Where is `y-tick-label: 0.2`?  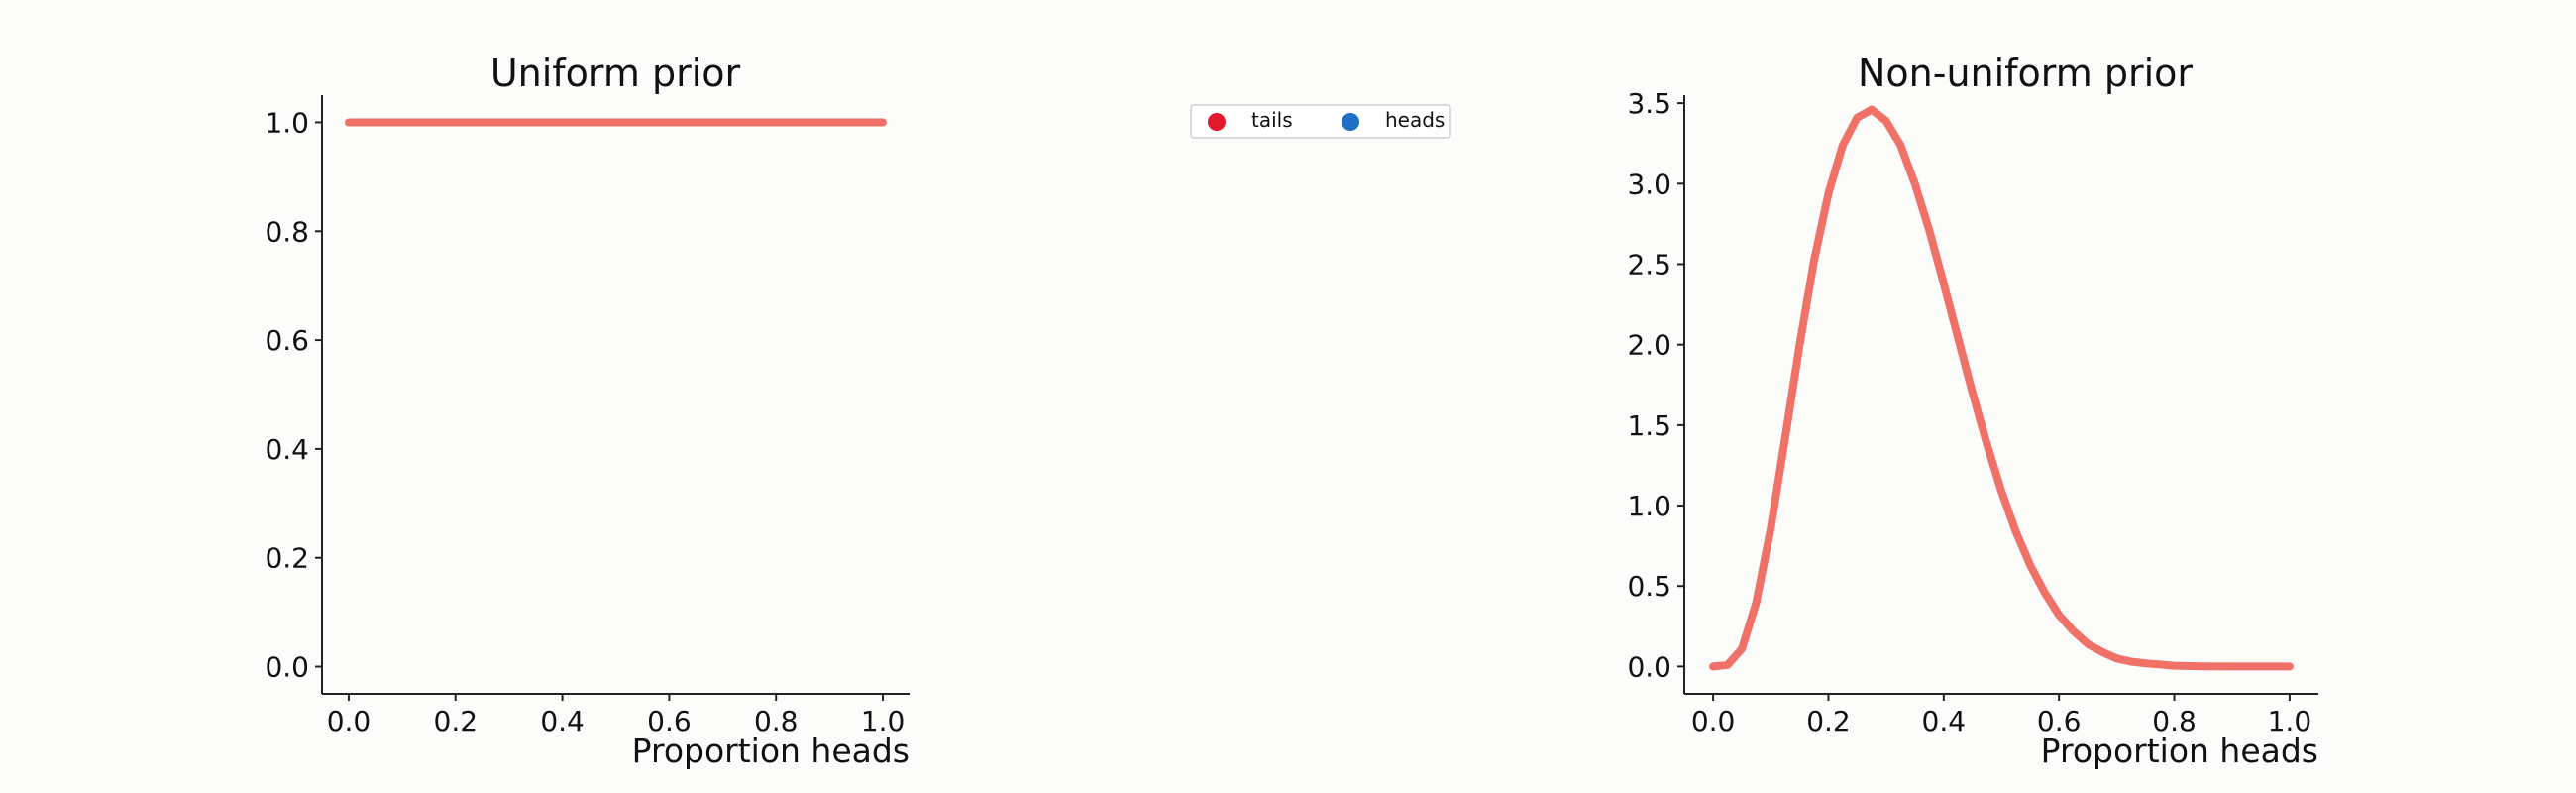
y-tick-label: 0.2 is located at coordinates (287, 558).